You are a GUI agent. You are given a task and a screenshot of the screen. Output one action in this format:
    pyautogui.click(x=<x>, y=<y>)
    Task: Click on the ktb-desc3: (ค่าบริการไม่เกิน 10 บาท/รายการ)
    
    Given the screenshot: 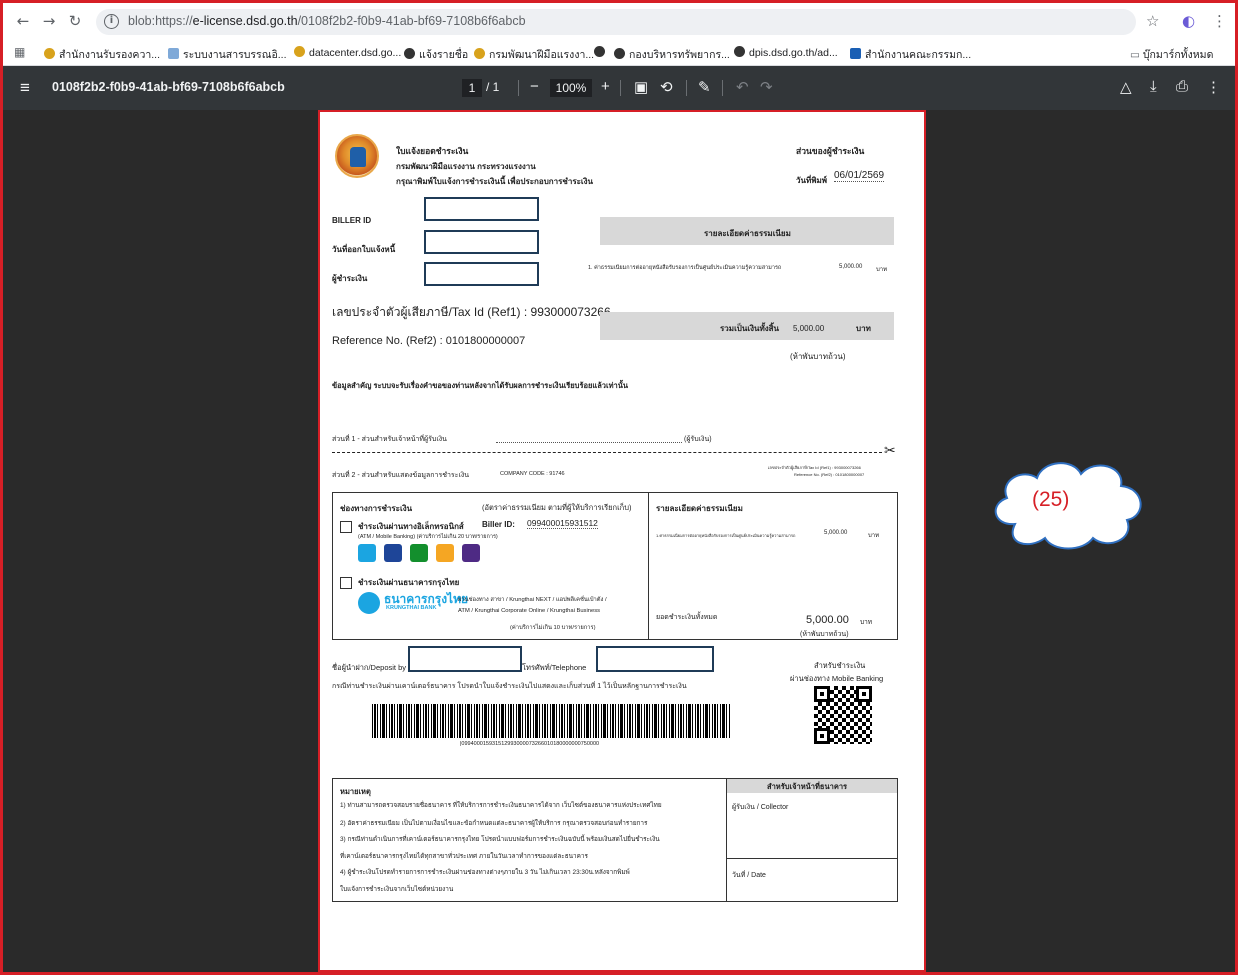 What is the action you would take?
    pyautogui.click(x=553, y=628)
    